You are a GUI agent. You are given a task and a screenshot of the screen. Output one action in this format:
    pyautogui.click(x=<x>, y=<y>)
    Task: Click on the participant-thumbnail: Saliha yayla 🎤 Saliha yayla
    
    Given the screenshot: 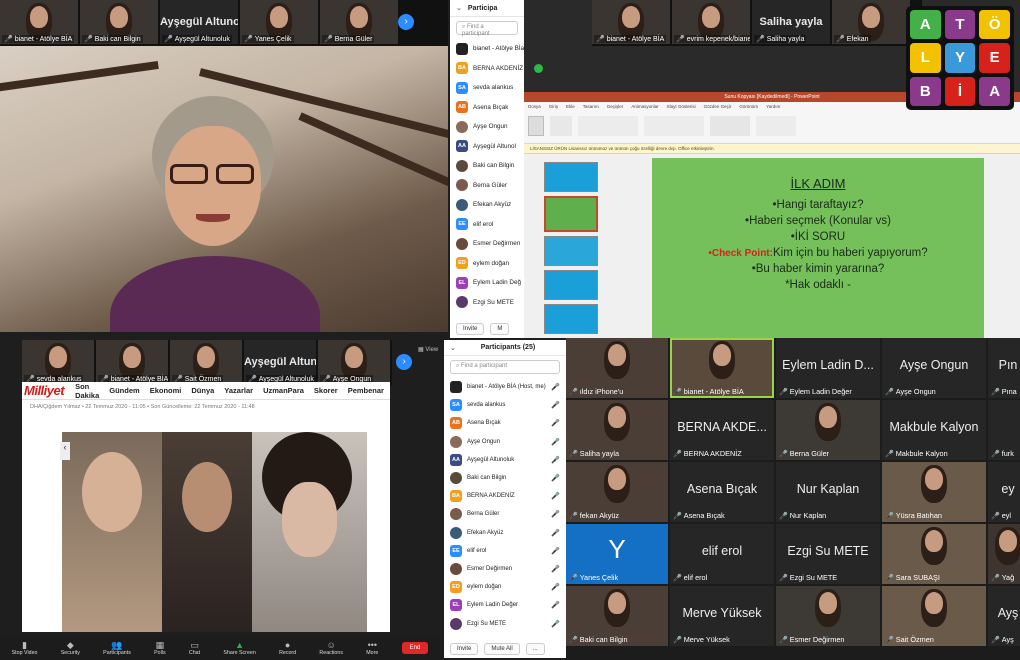 What is the action you would take?
    pyautogui.click(x=791, y=22)
    